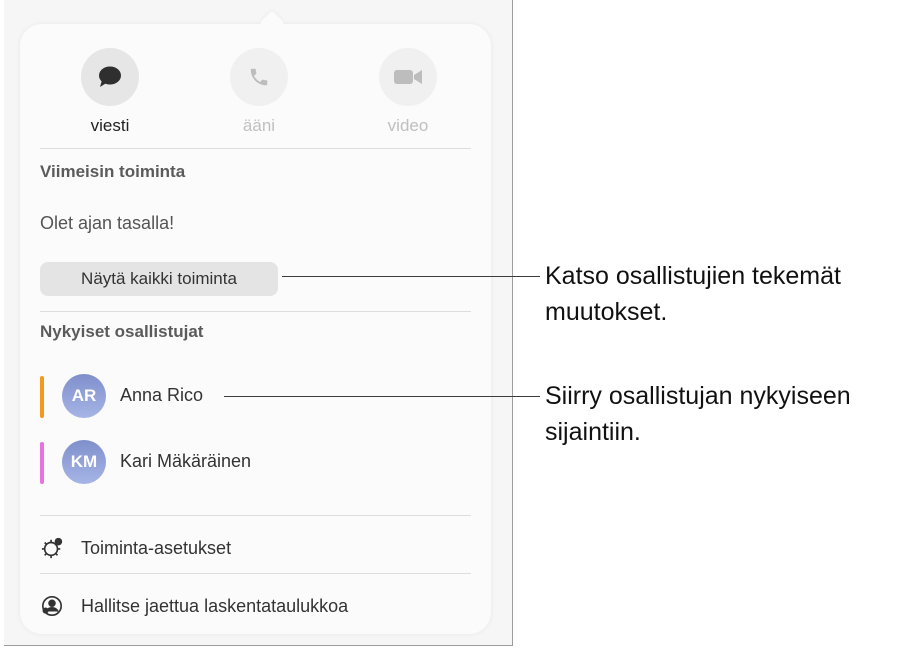 The width and height of the screenshot is (902, 649). Describe the element at coordinates (272, 23) in the screenshot. I see `popover-arrow` at that location.